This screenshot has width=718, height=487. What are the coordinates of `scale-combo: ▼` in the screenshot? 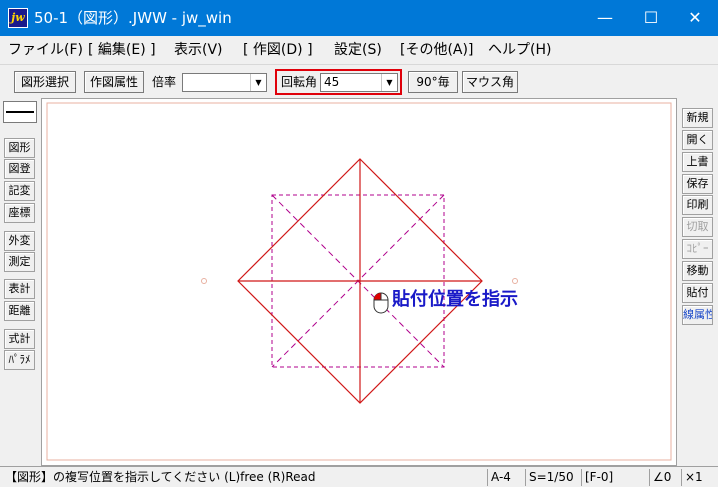 It's located at (224, 82).